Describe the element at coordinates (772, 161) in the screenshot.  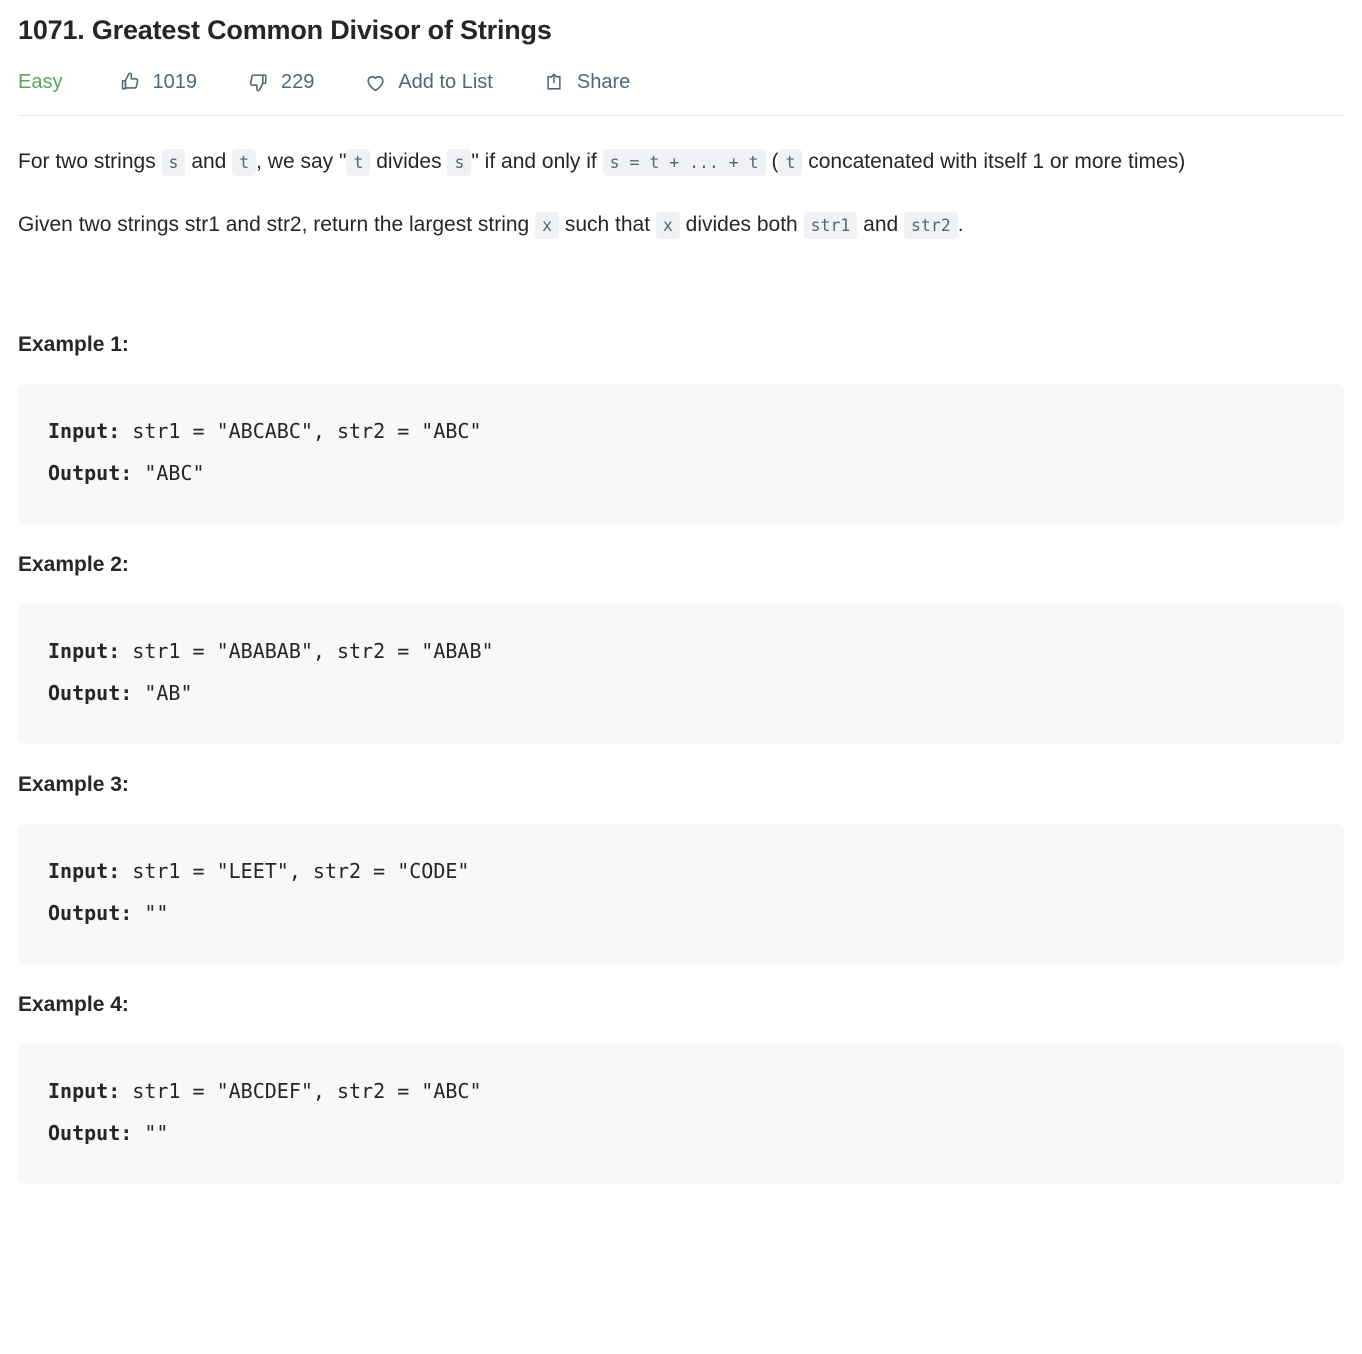
I see `text-segment: (` at that location.